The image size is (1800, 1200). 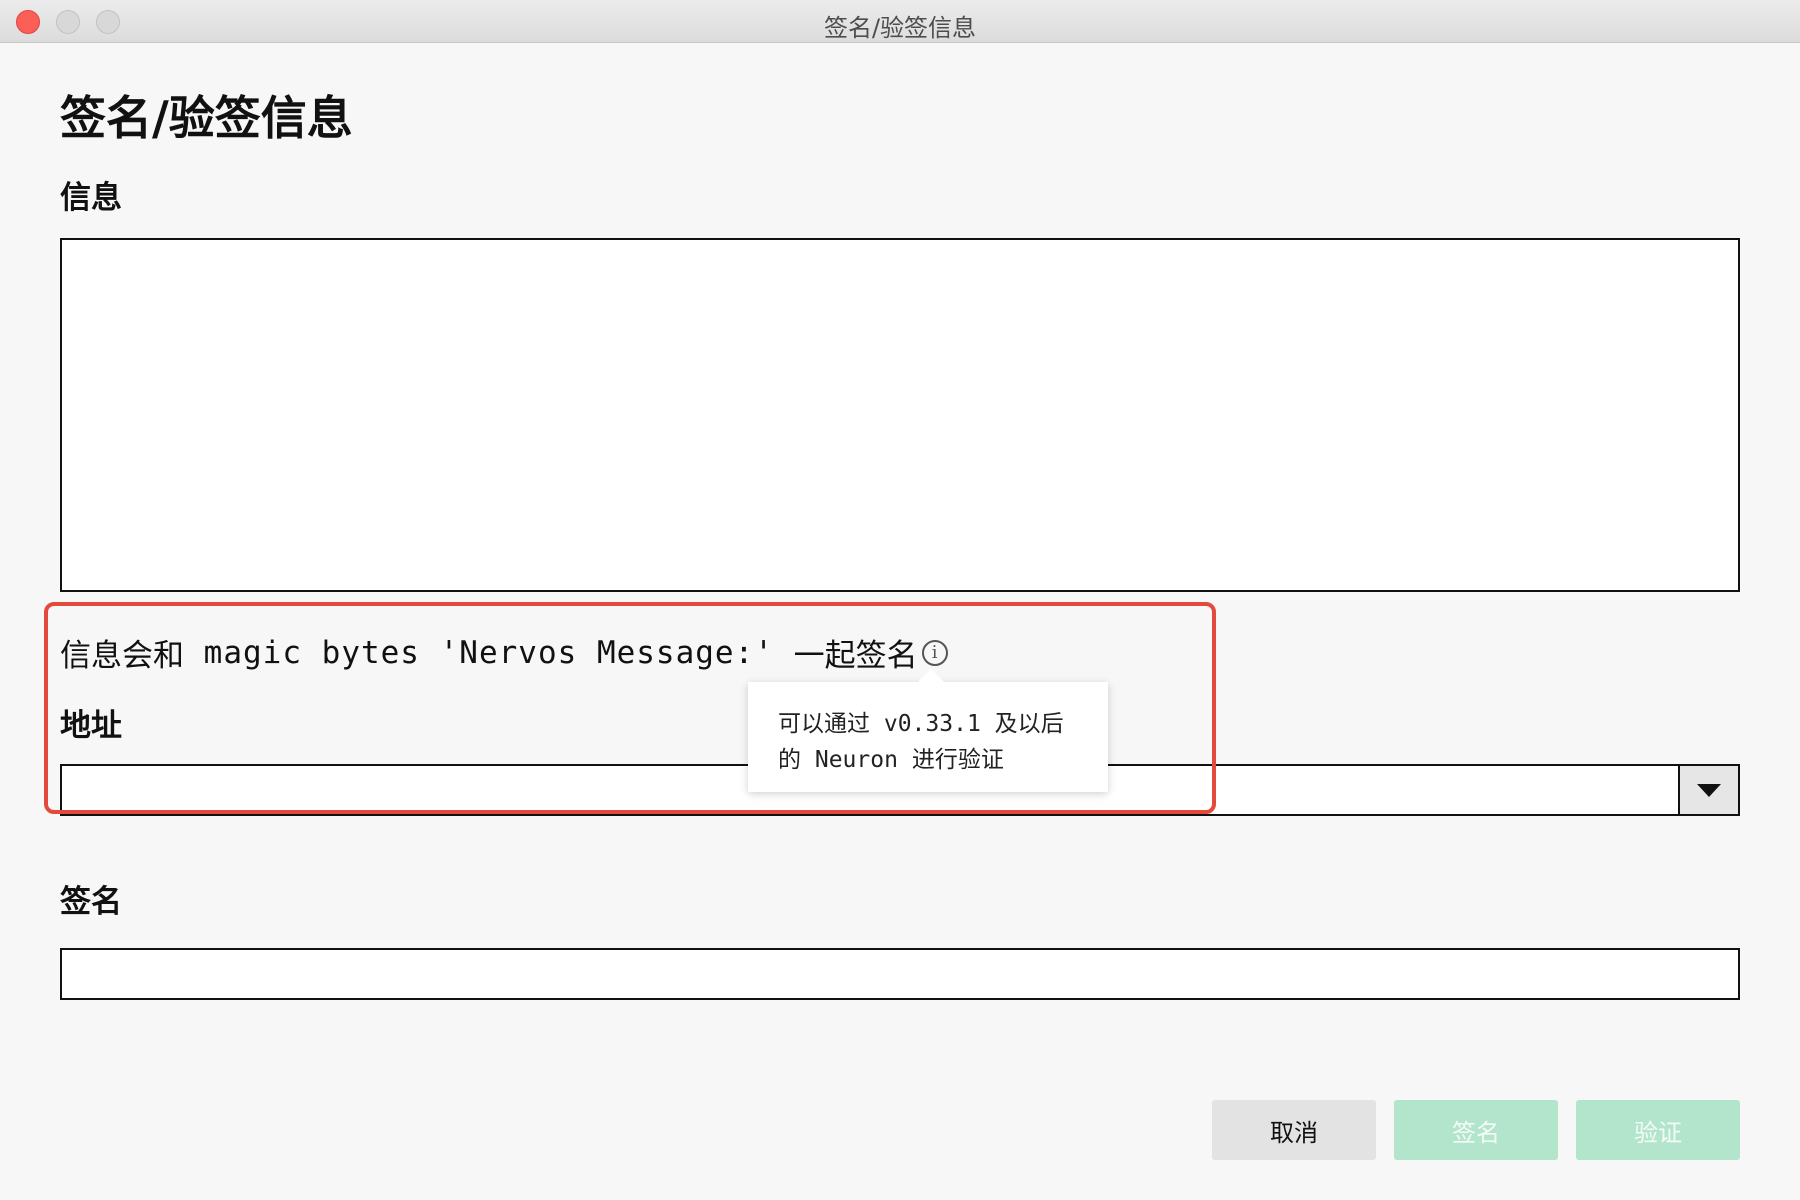 I want to click on window-title: 签名/验签信息, so click(x=900, y=28).